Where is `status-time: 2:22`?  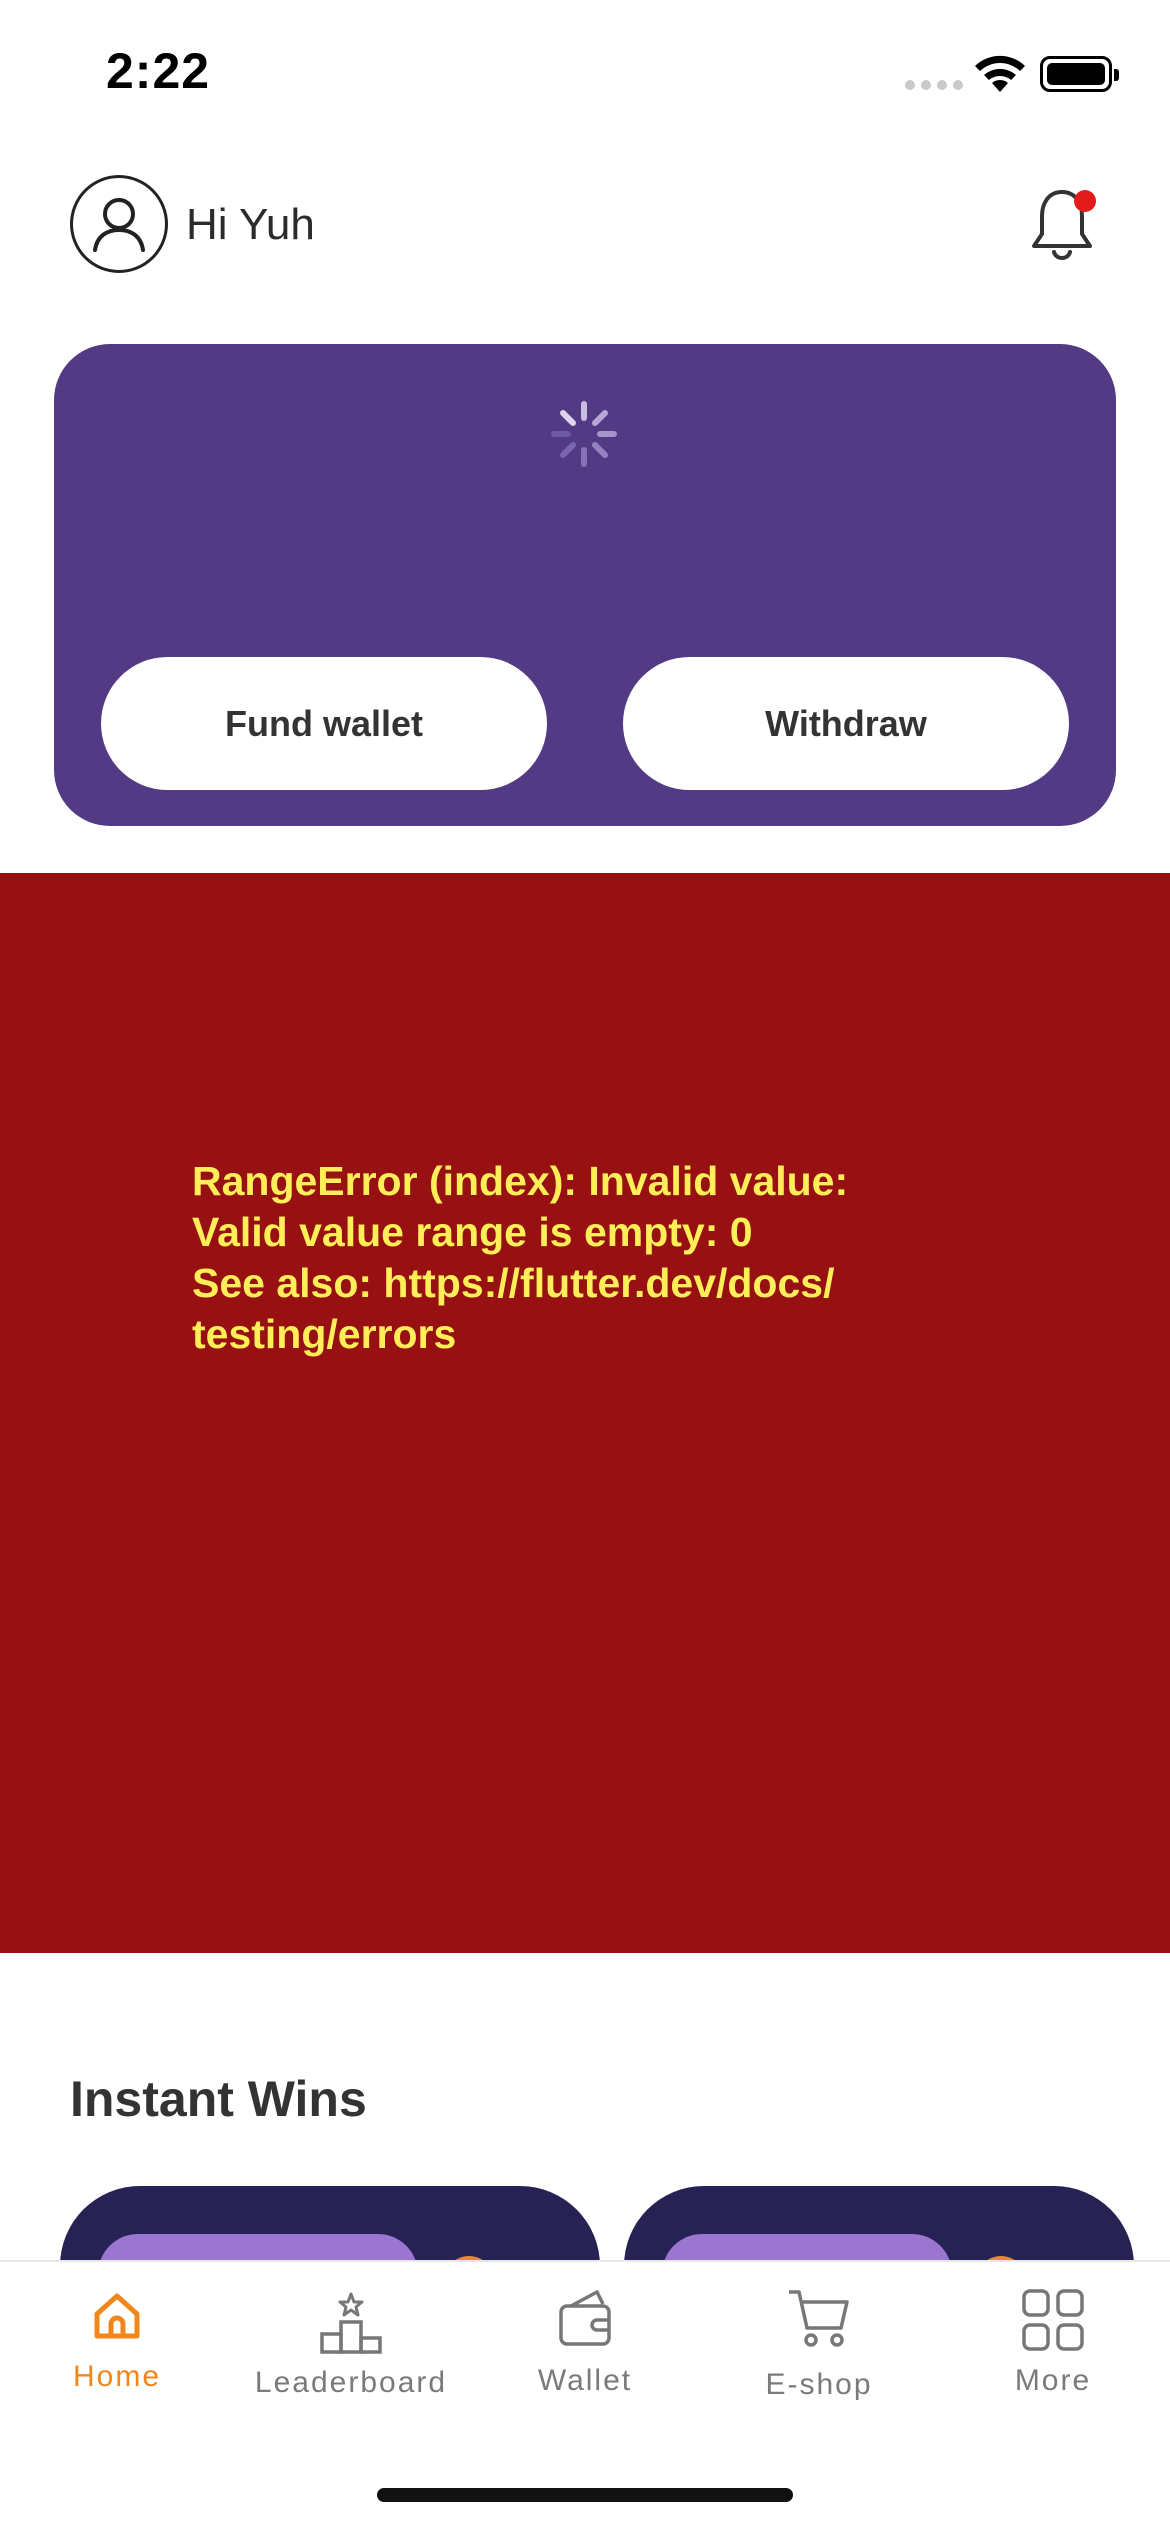 status-time: 2:22 is located at coordinates (158, 71).